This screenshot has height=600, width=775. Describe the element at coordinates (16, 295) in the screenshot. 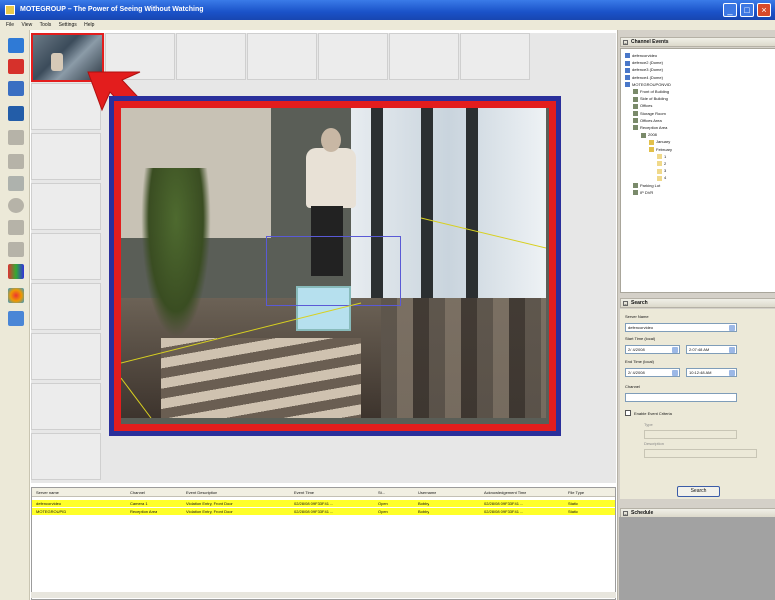

I see `palette-icon` at that location.